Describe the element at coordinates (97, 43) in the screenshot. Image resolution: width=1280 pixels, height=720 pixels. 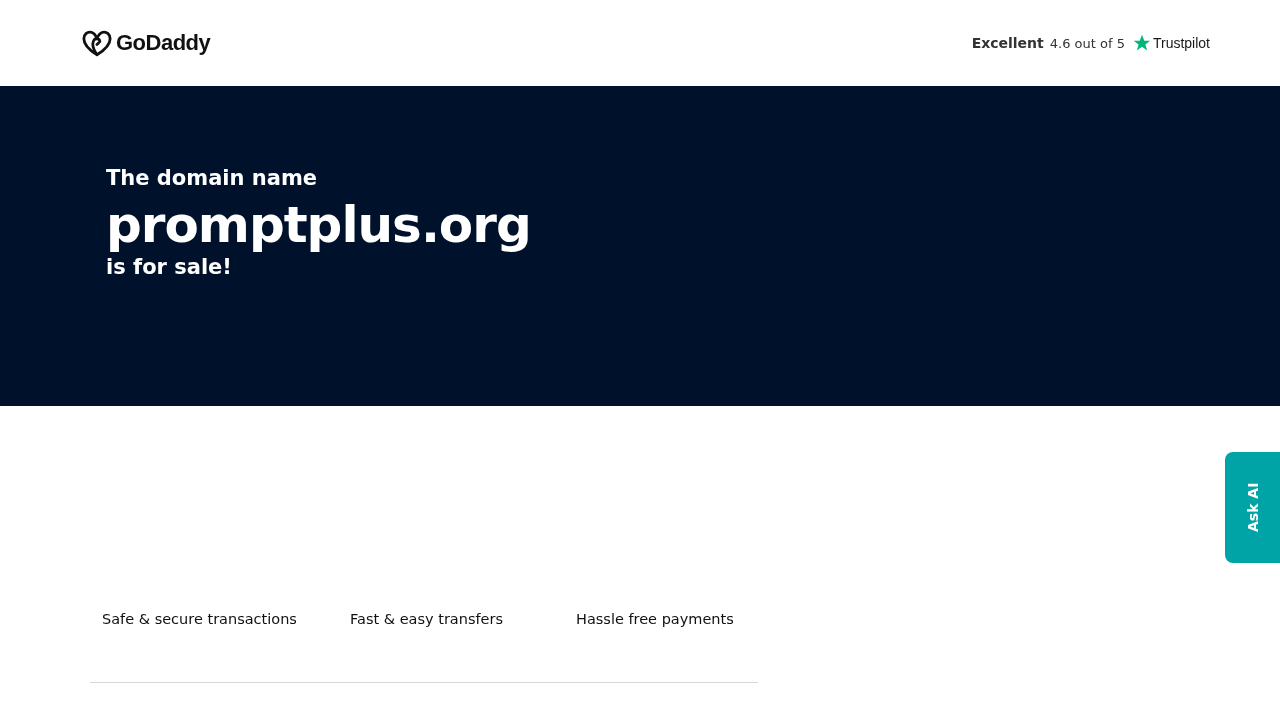
I see `heart-logo-icon` at that location.